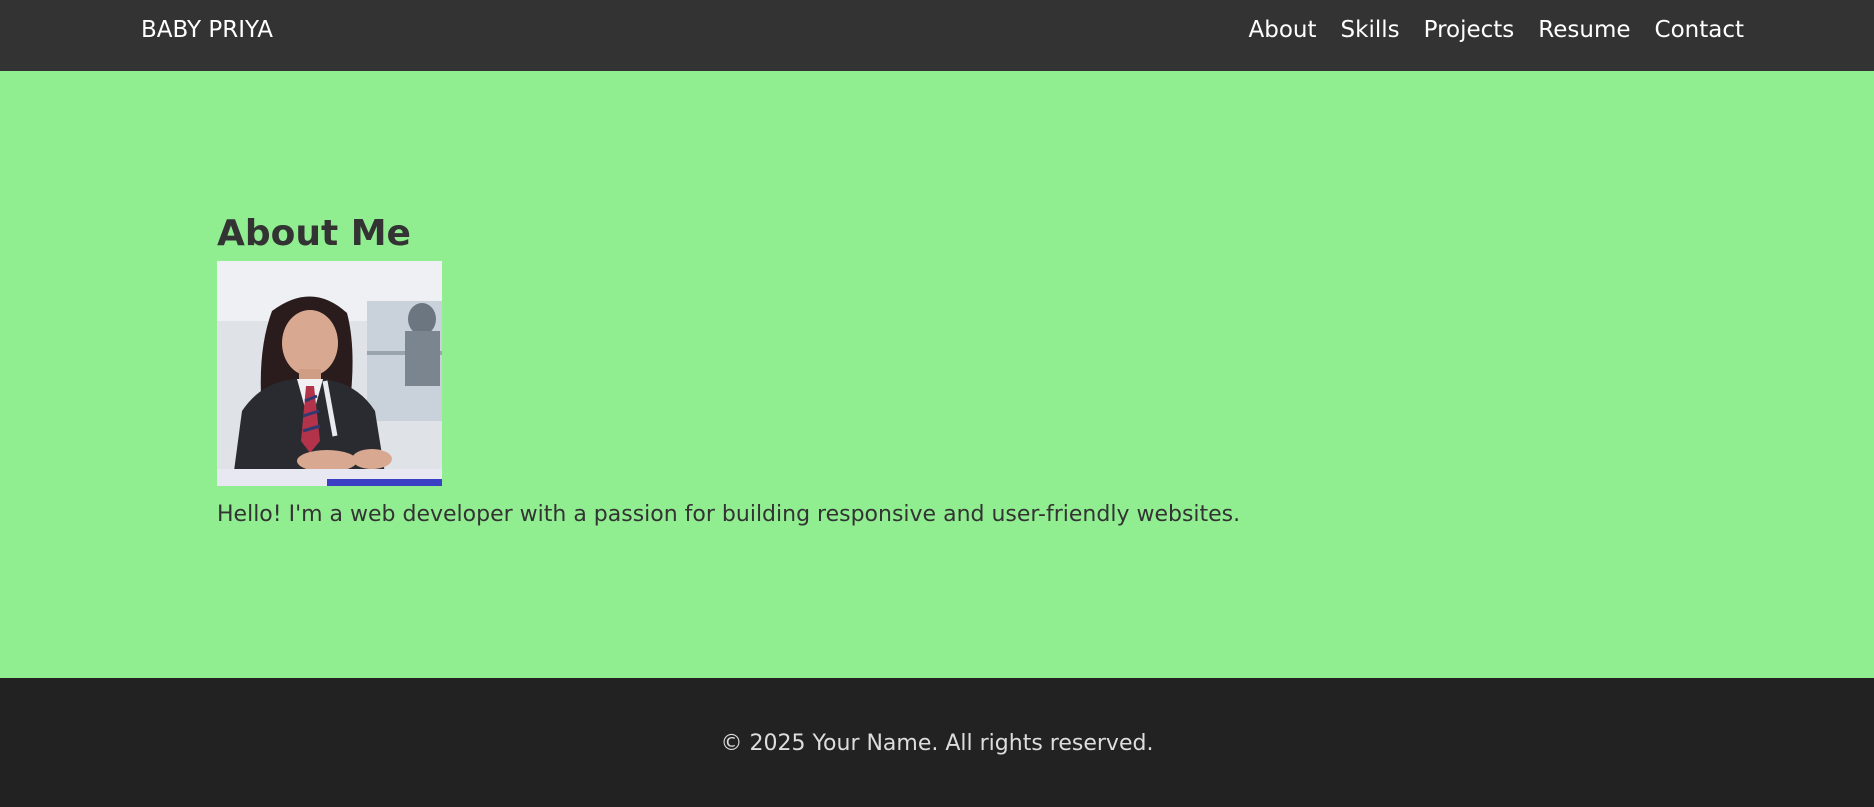 The image size is (1874, 807). What do you see at coordinates (1469, 30) in the screenshot?
I see `nav-link-projects: Projects` at bounding box center [1469, 30].